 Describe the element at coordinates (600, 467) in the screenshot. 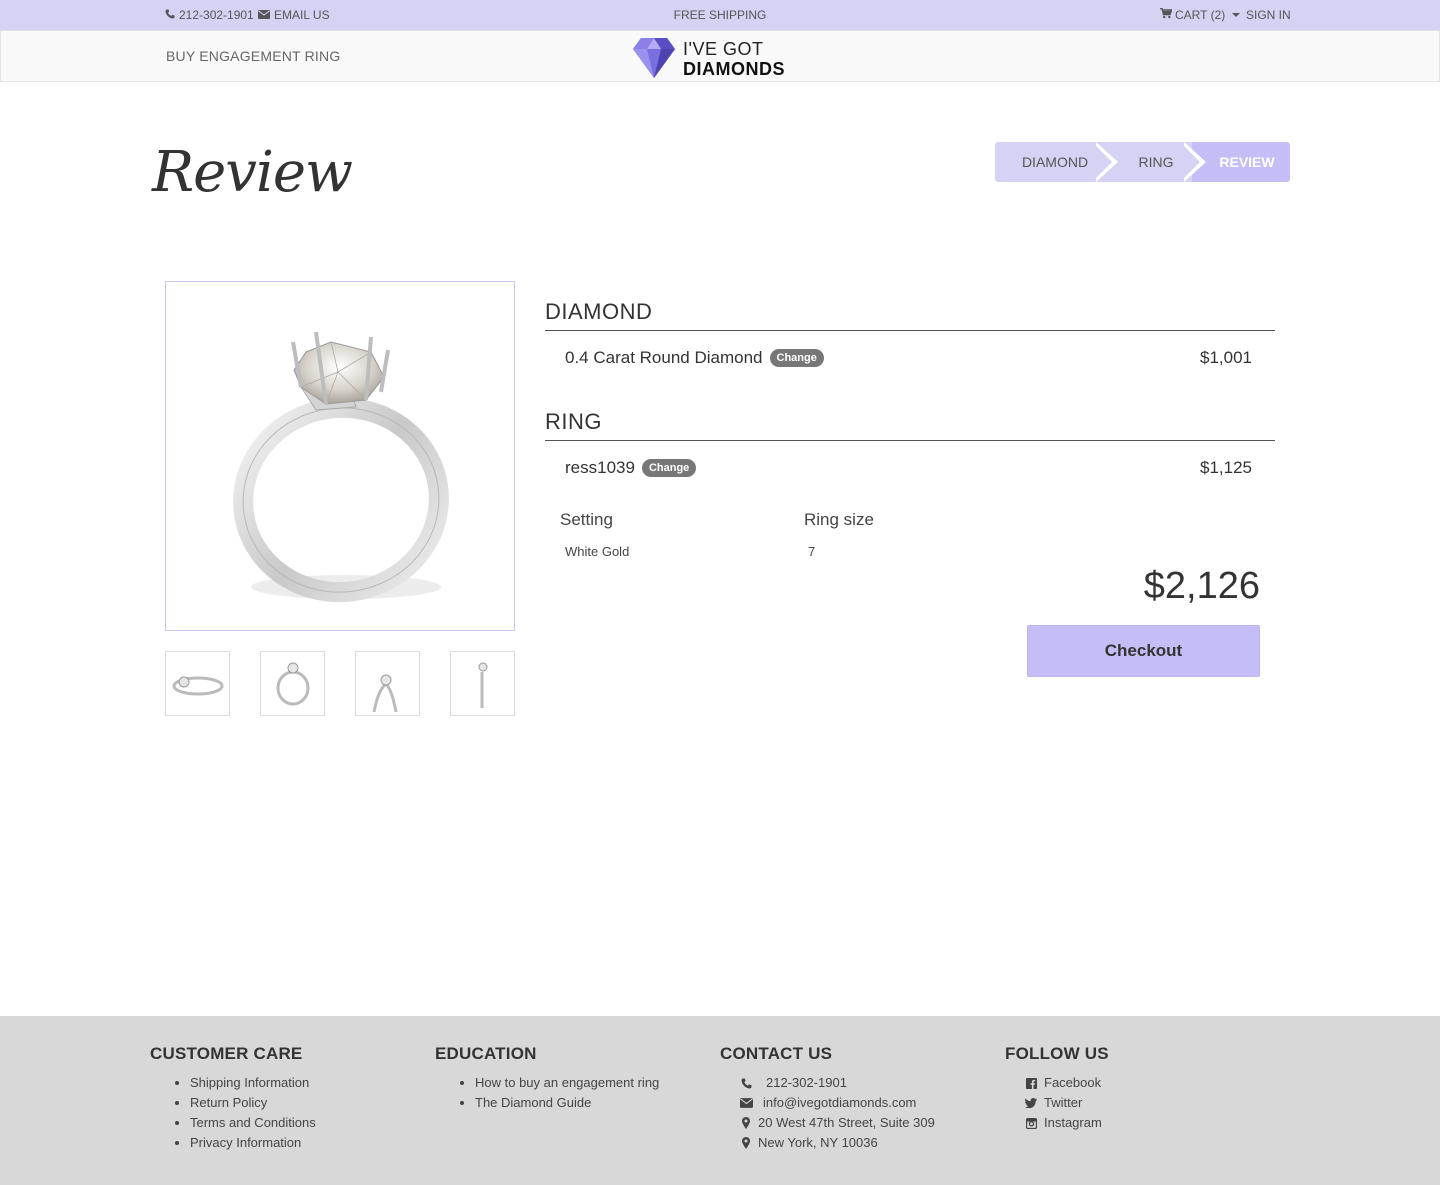

I see `ring-name: ress1039` at that location.